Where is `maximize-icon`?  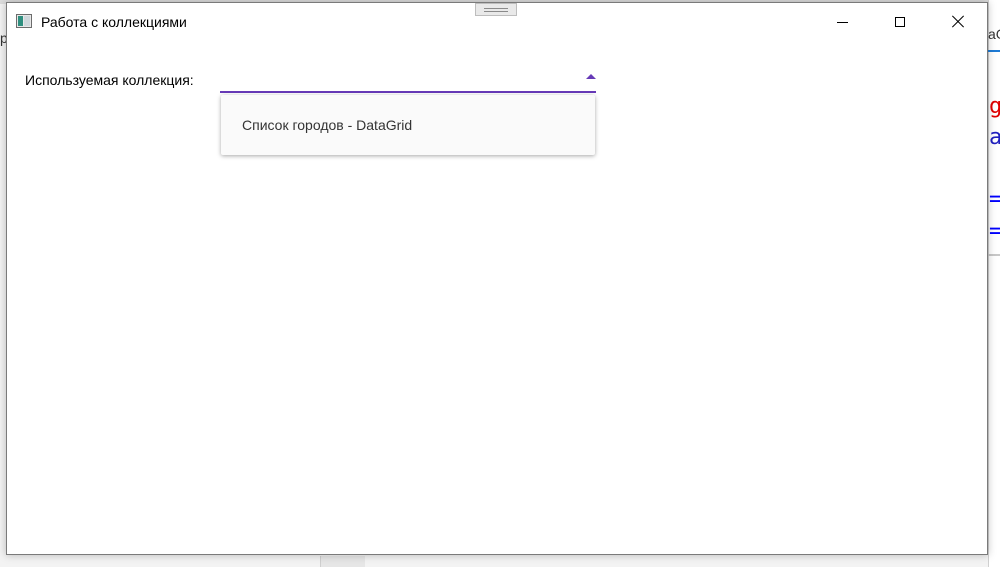
maximize-icon is located at coordinates (900, 22).